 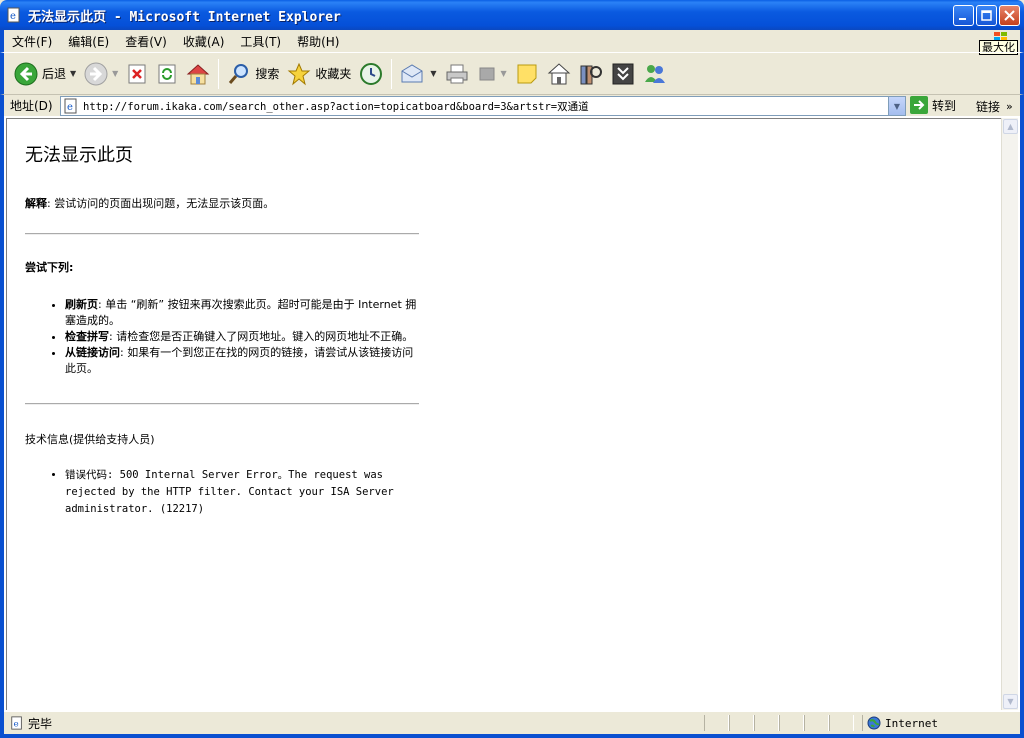 I want to click on menu-view: 查看(V), so click(x=146, y=41).